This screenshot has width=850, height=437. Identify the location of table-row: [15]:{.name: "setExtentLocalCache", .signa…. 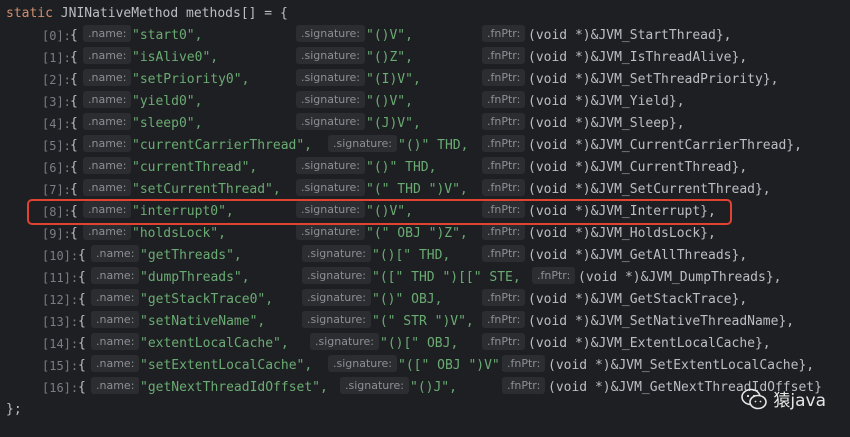
(425, 366).